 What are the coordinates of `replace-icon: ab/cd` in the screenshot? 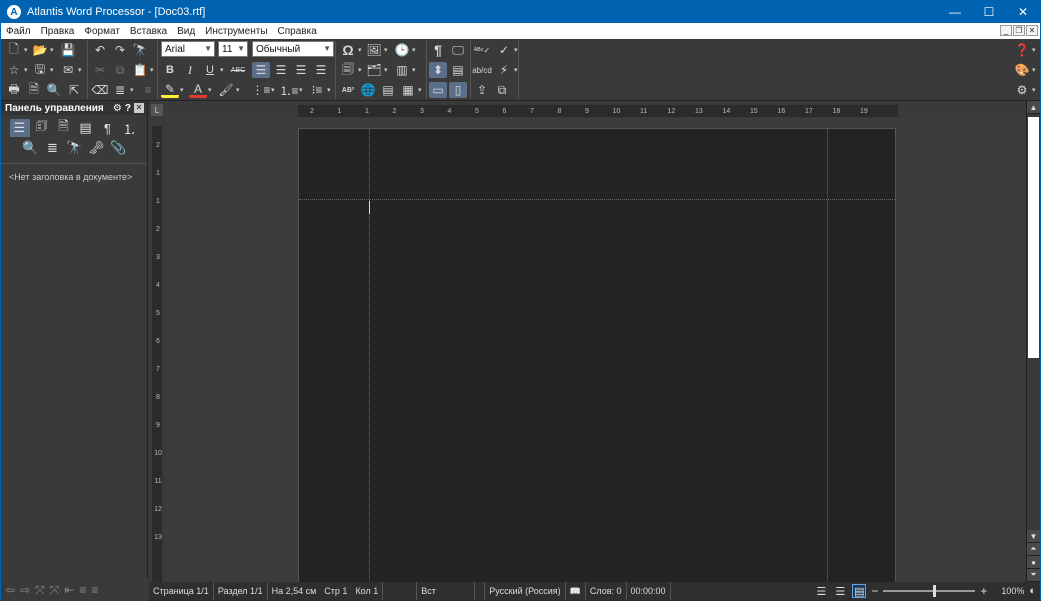 It's located at (482, 70).